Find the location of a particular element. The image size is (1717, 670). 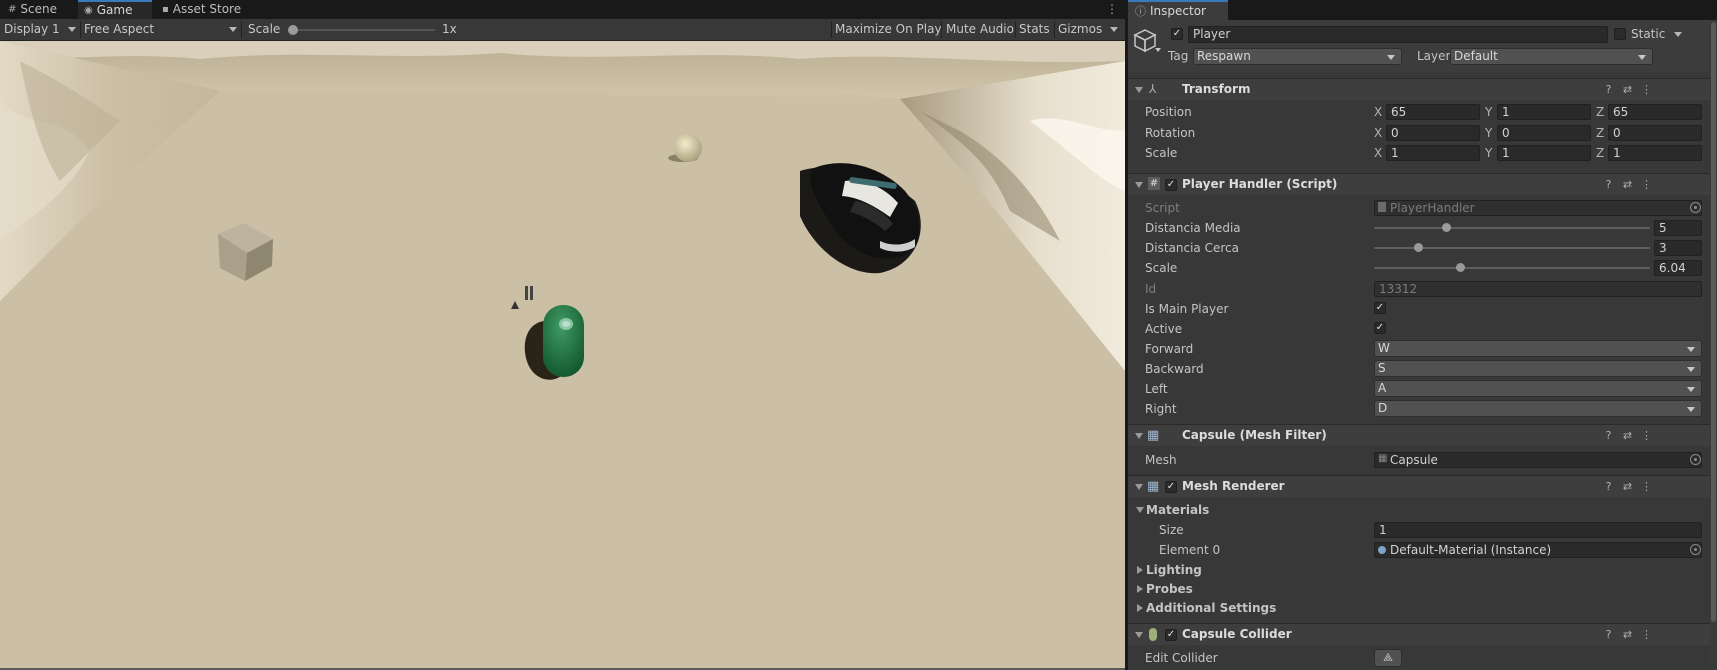

scale-z-field: 1 is located at coordinates (1655, 153).